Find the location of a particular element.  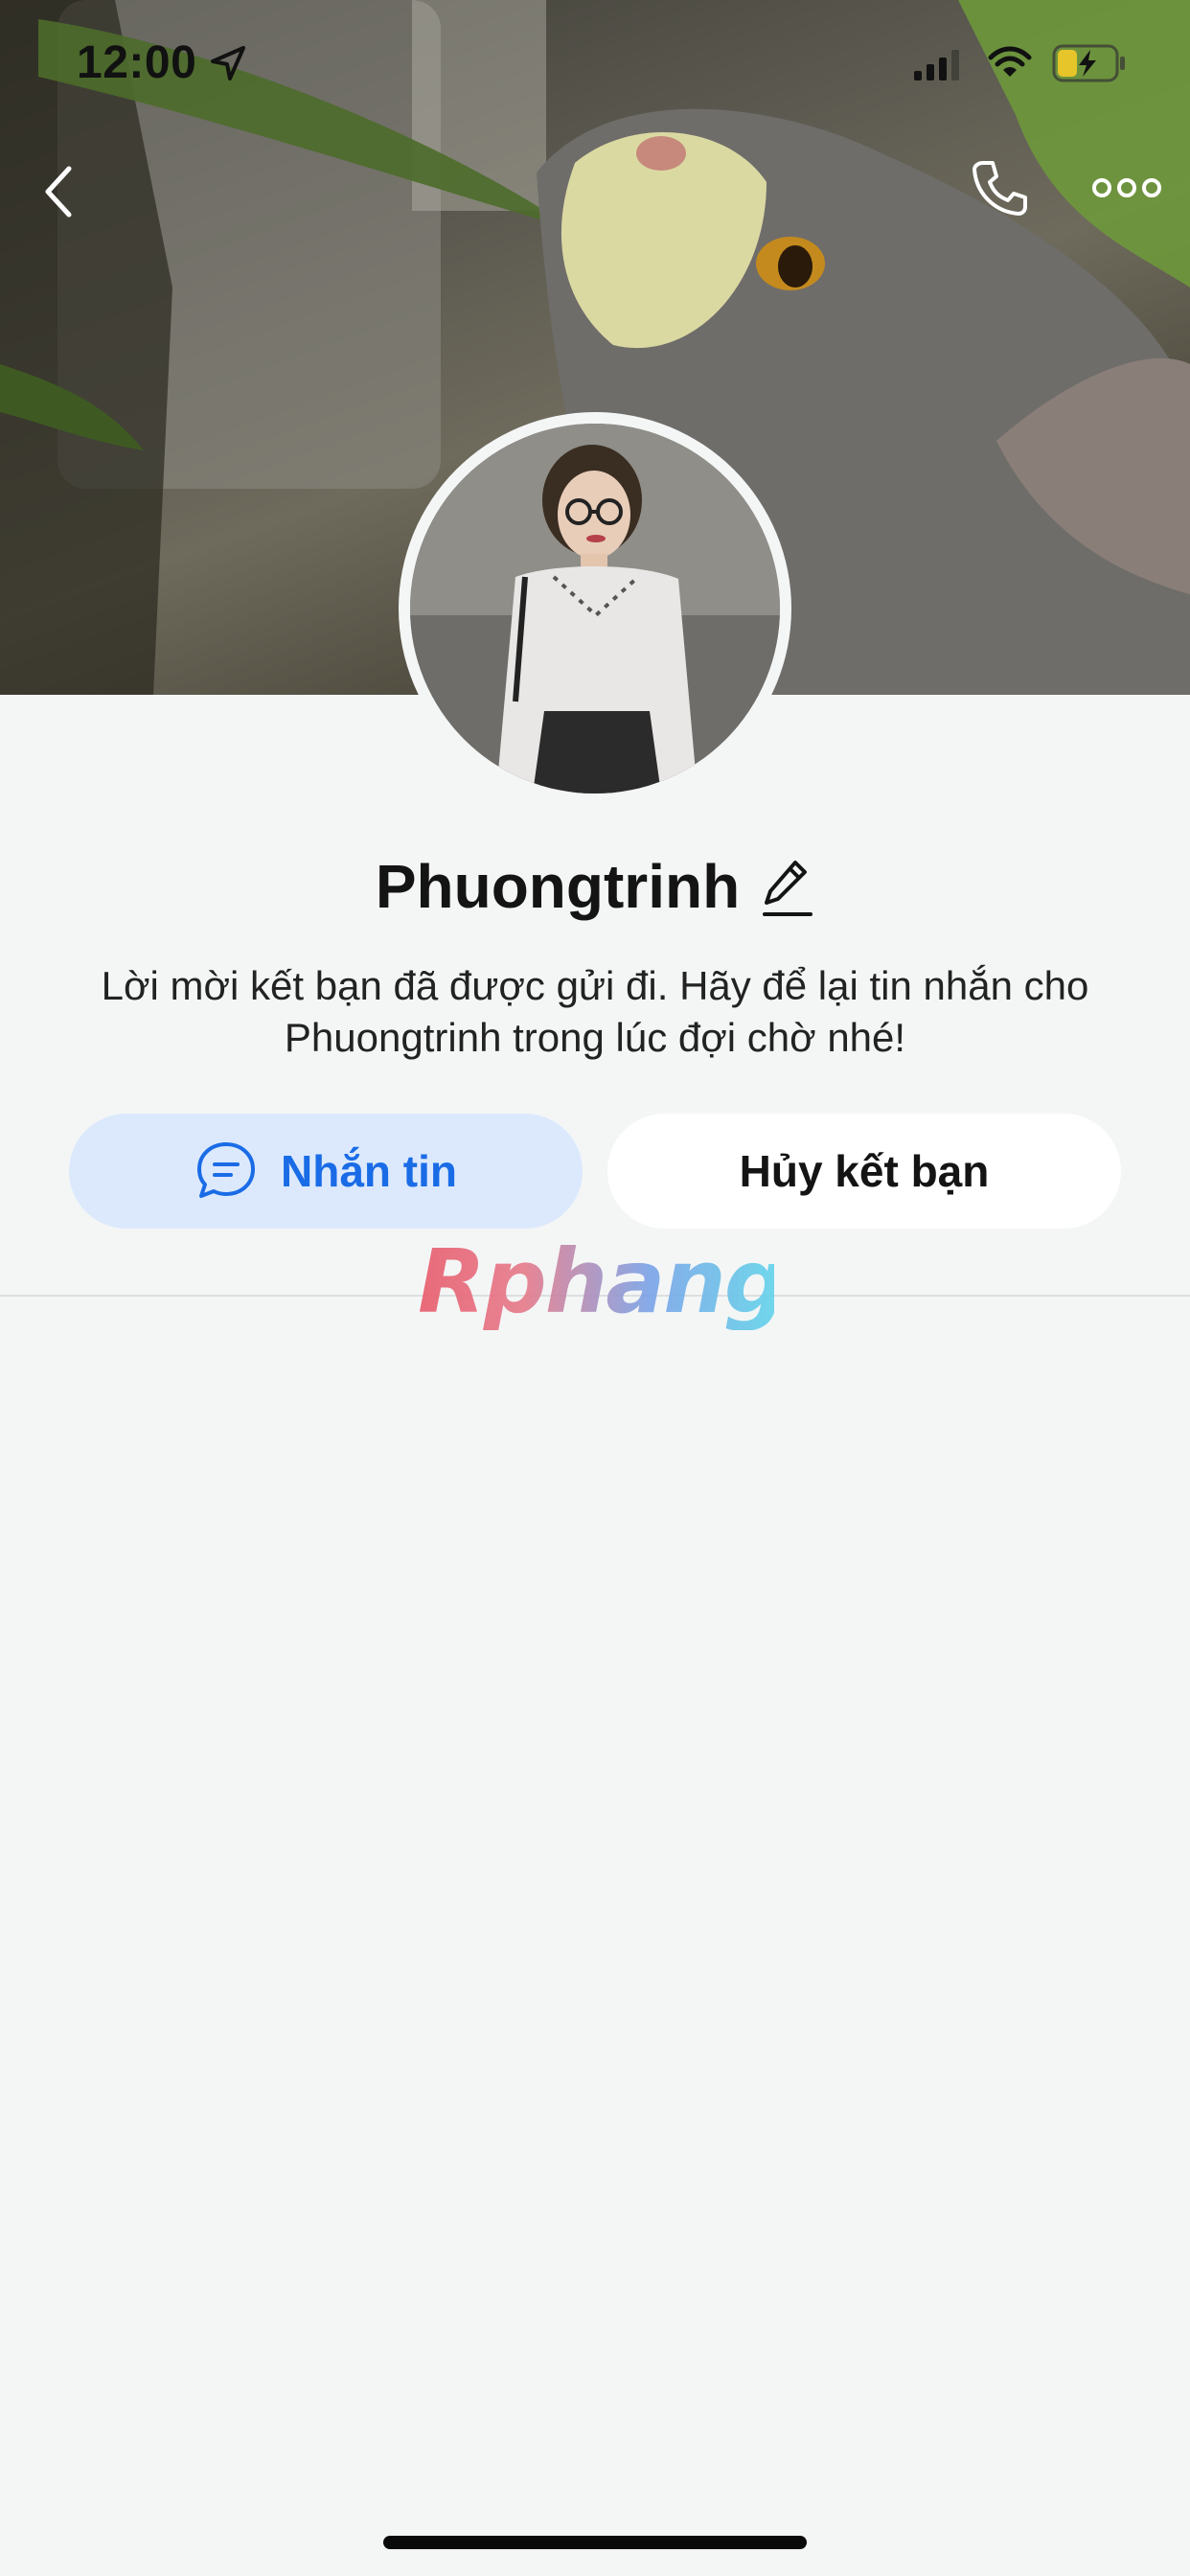

chevron-left-icon is located at coordinates (59, 192).